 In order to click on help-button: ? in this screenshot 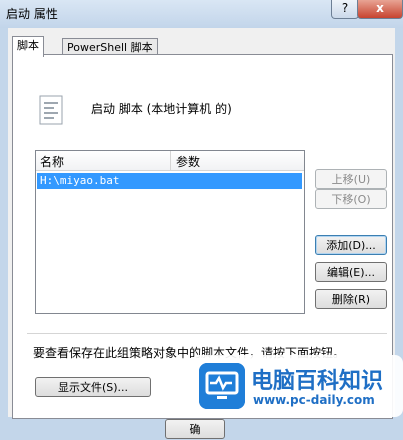, I will do `click(345, 9)`.